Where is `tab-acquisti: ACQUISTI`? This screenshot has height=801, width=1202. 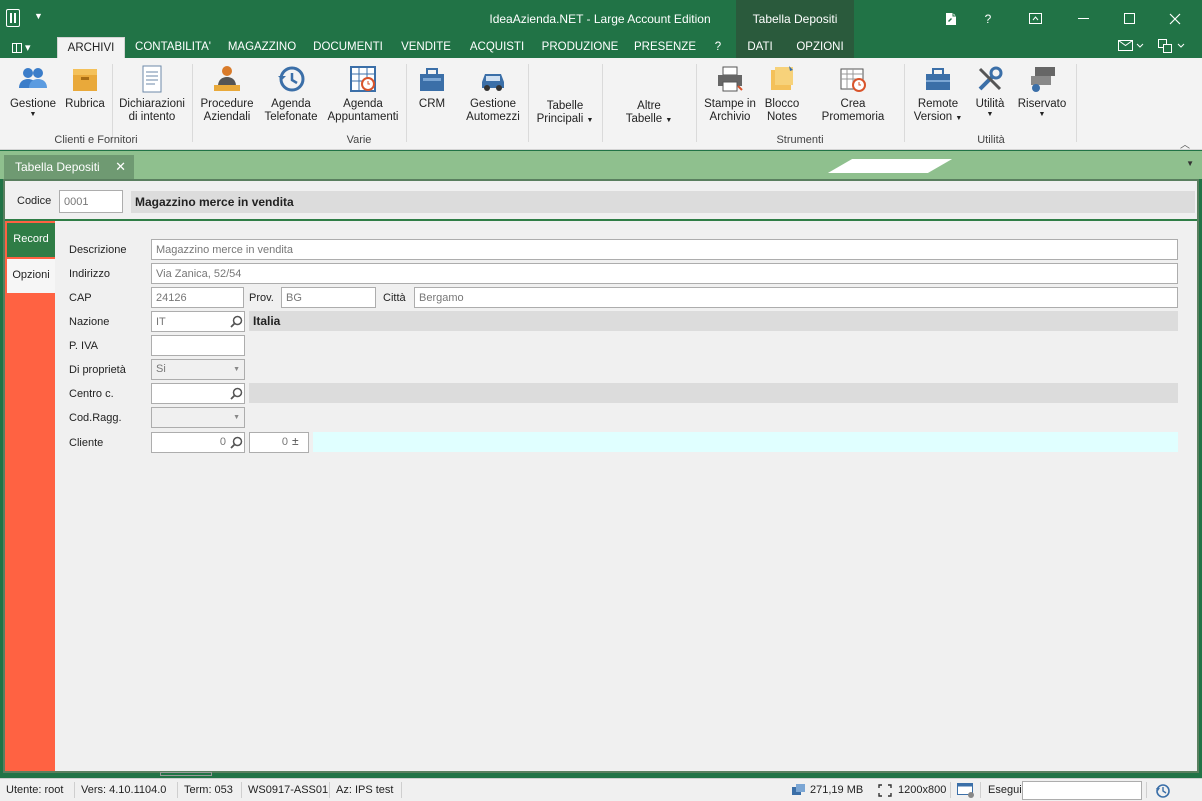
tab-acquisti: ACQUISTI is located at coordinates (497, 47).